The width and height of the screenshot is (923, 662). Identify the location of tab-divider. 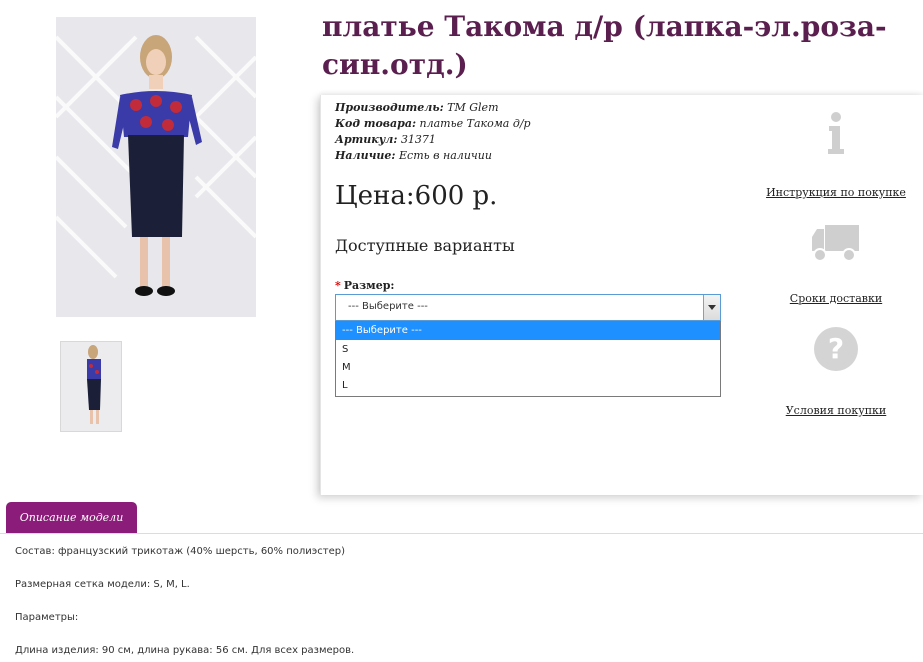
(461, 533).